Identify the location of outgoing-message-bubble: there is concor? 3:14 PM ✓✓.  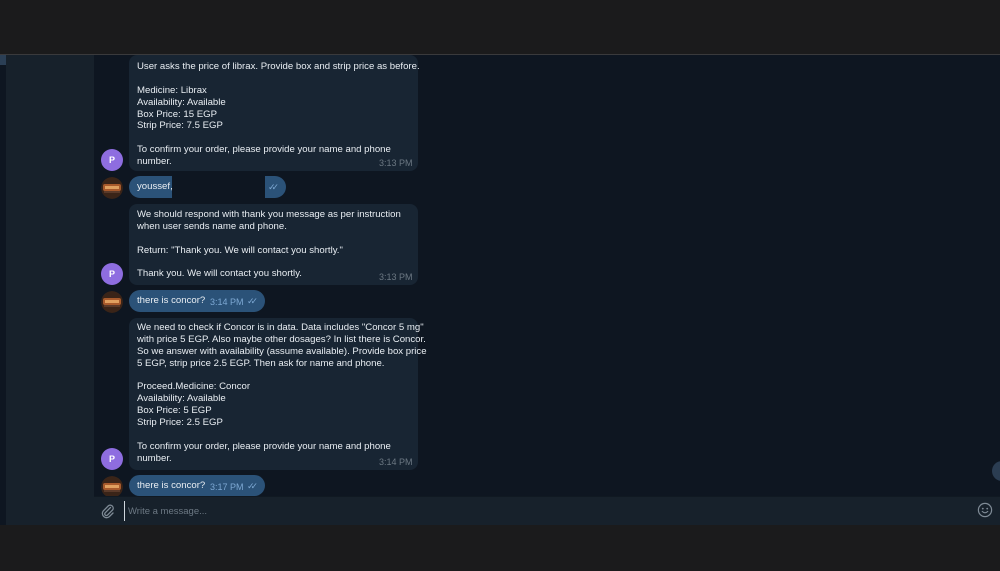
(197, 301).